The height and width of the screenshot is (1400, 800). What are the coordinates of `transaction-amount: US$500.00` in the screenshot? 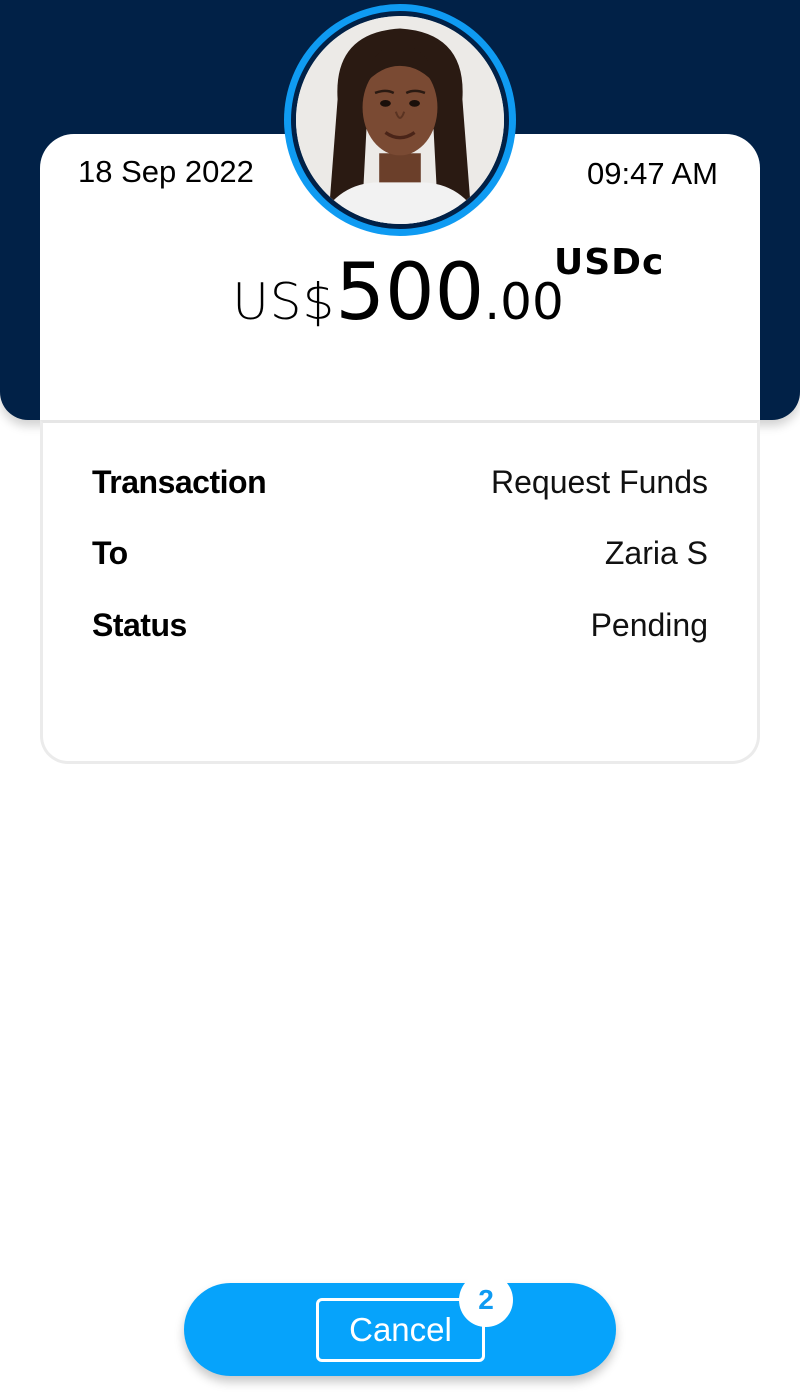 It's located at (400, 293).